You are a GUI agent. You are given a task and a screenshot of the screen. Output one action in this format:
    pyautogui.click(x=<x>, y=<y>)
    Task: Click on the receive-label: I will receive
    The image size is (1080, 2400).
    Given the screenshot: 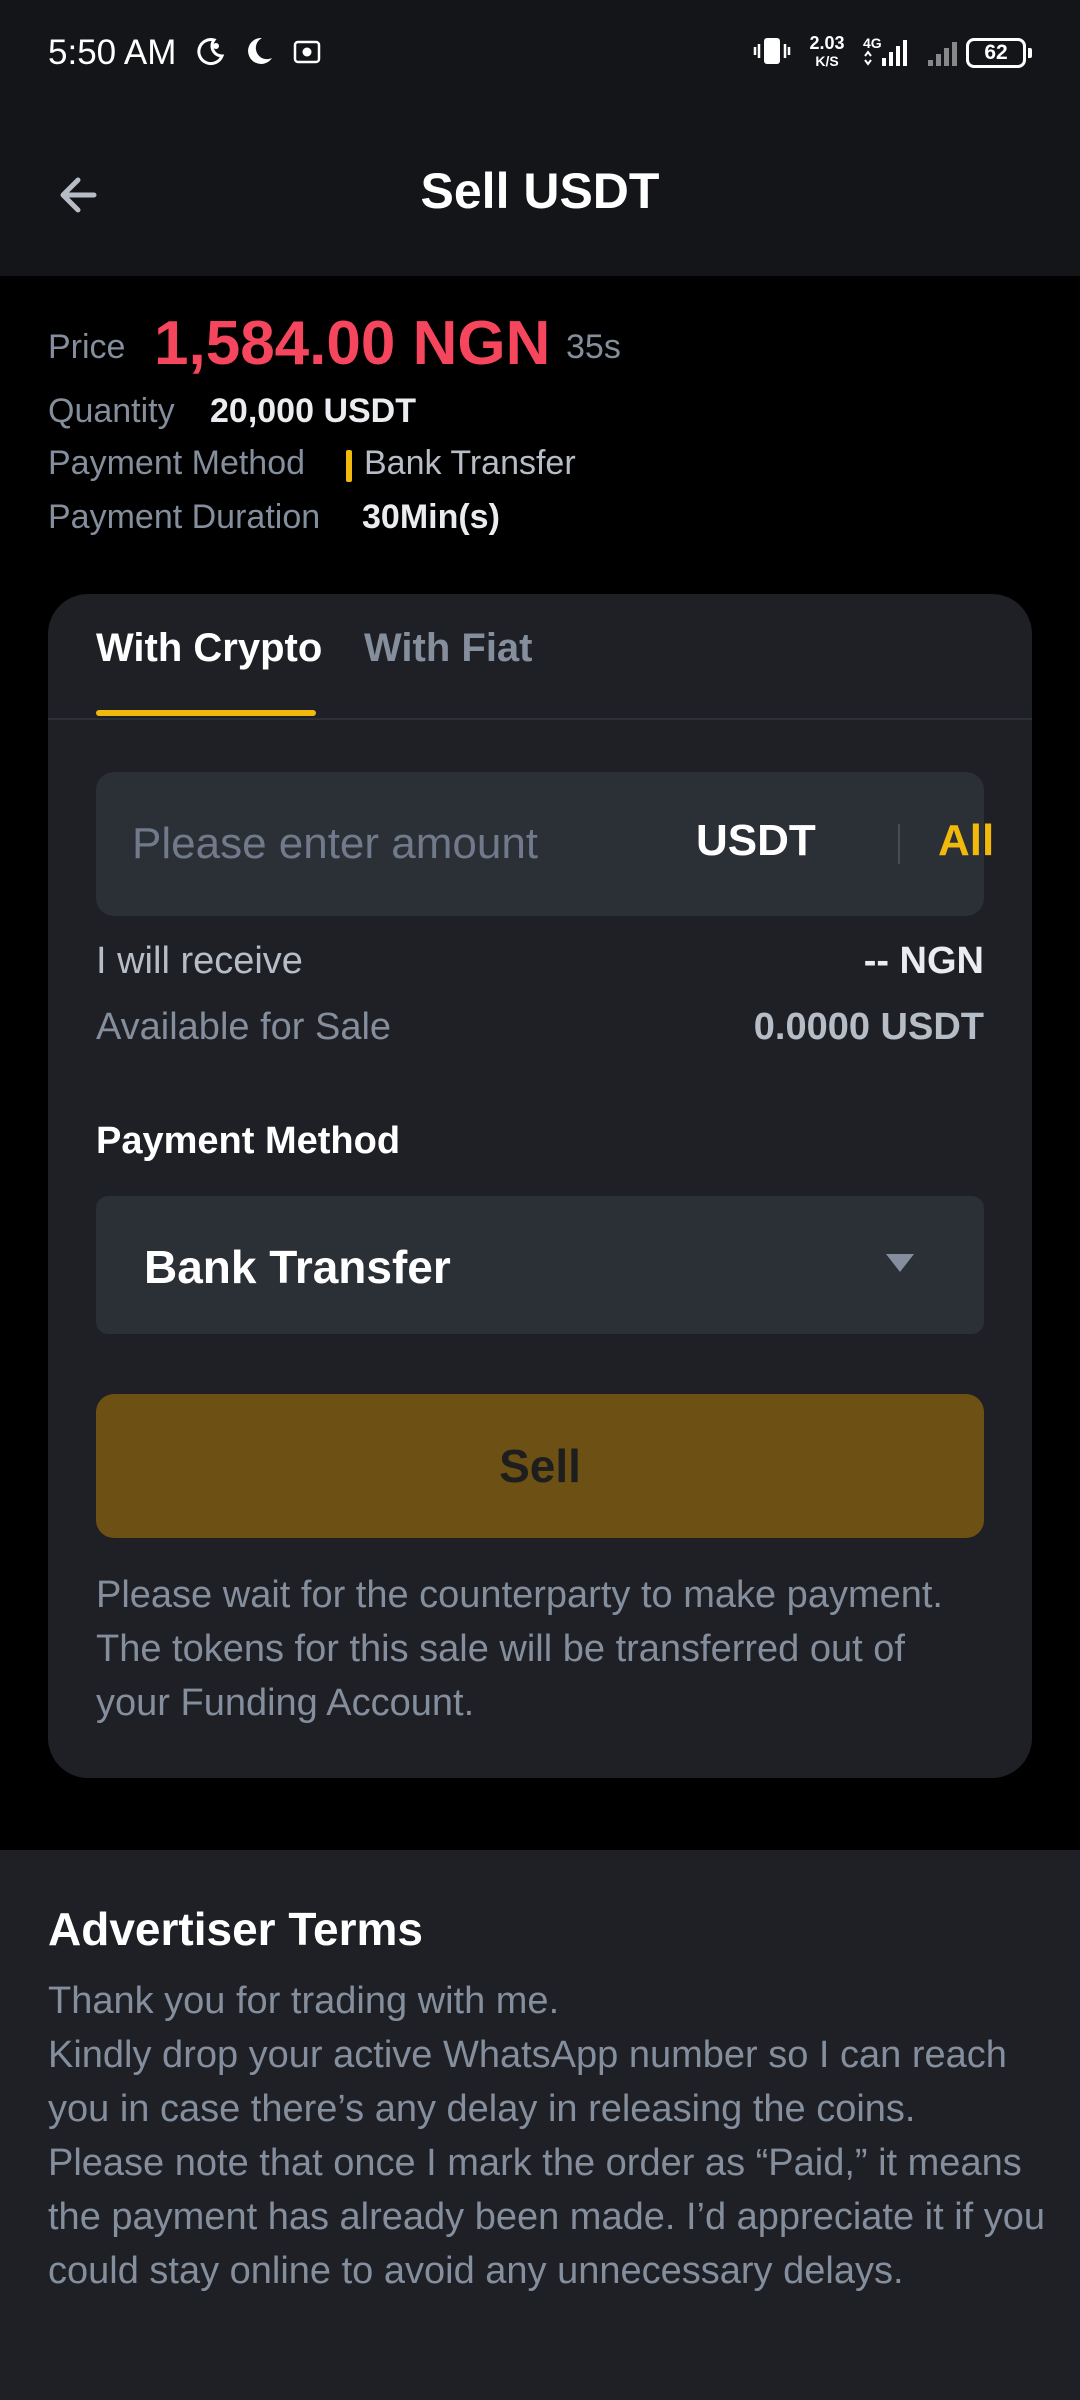 What is the action you would take?
    pyautogui.click(x=199, y=961)
    